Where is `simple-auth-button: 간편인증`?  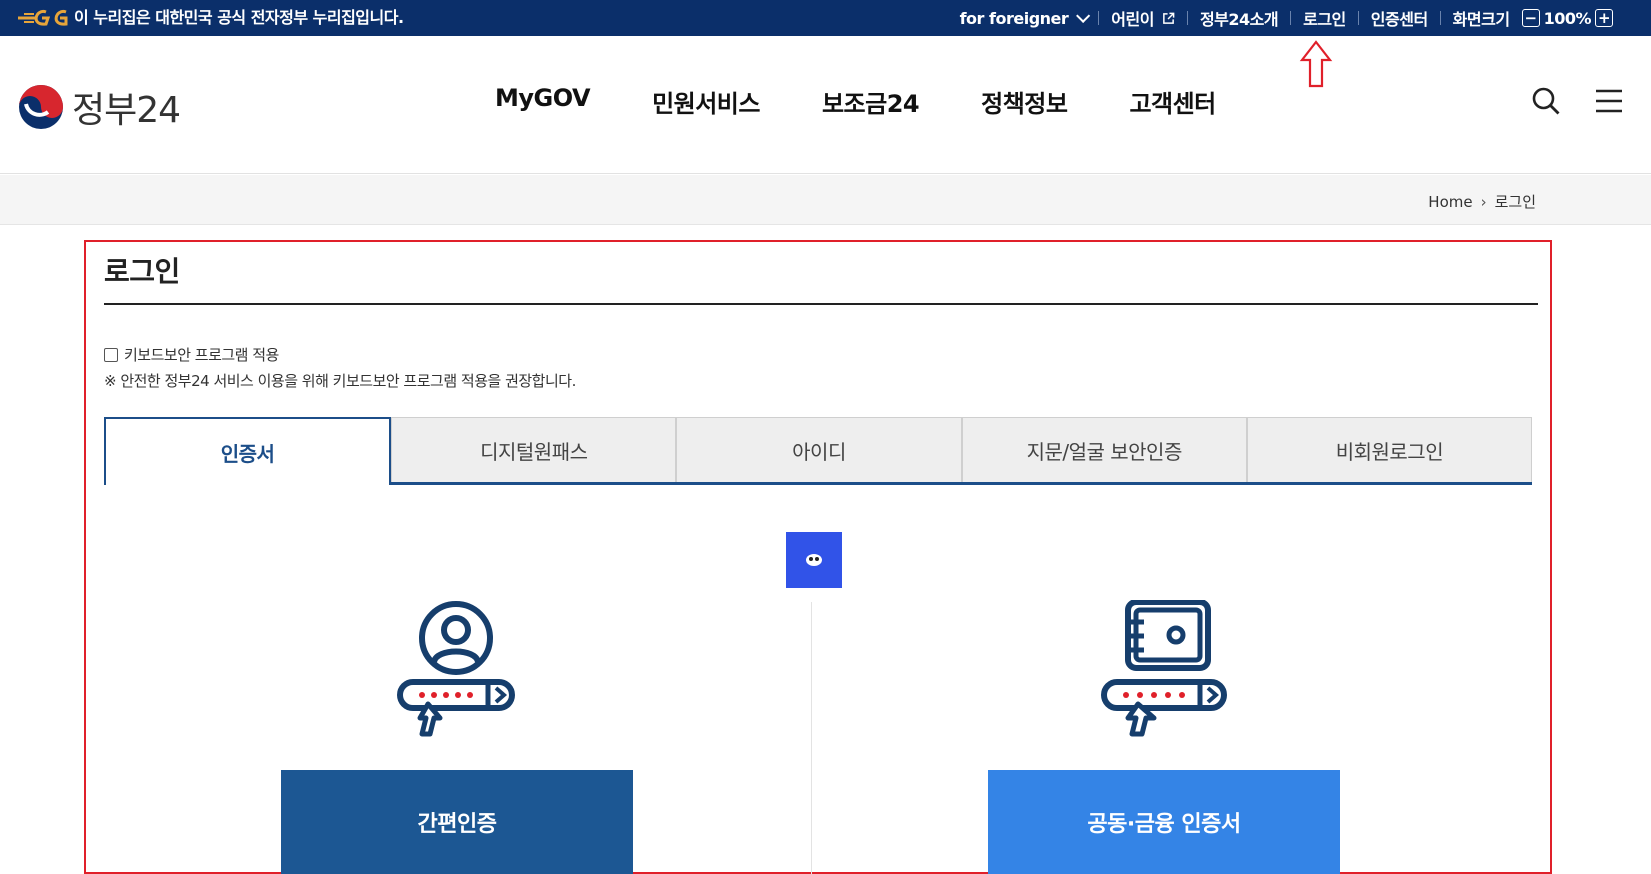 simple-auth-button: 간편인증 is located at coordinates (457, 822).